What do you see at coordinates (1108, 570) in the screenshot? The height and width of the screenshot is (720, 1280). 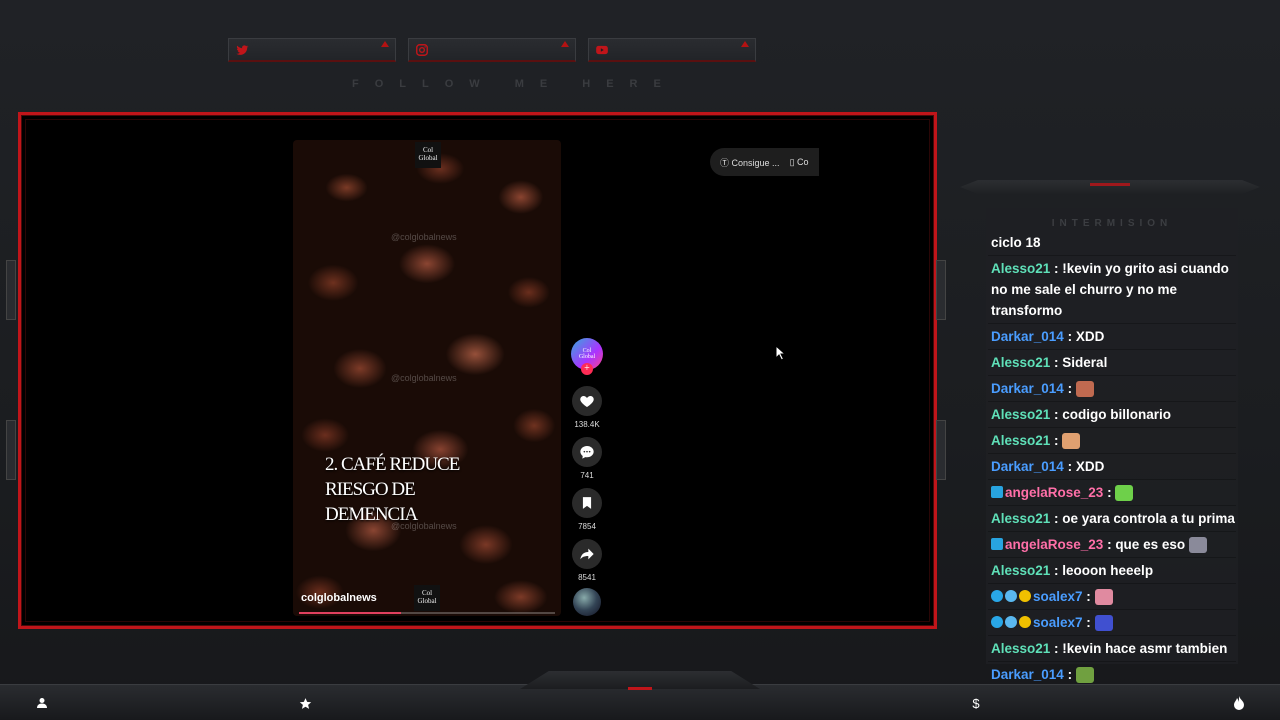 I see `chat-text: leooon heeelp` at bounding box center [1108, 570].